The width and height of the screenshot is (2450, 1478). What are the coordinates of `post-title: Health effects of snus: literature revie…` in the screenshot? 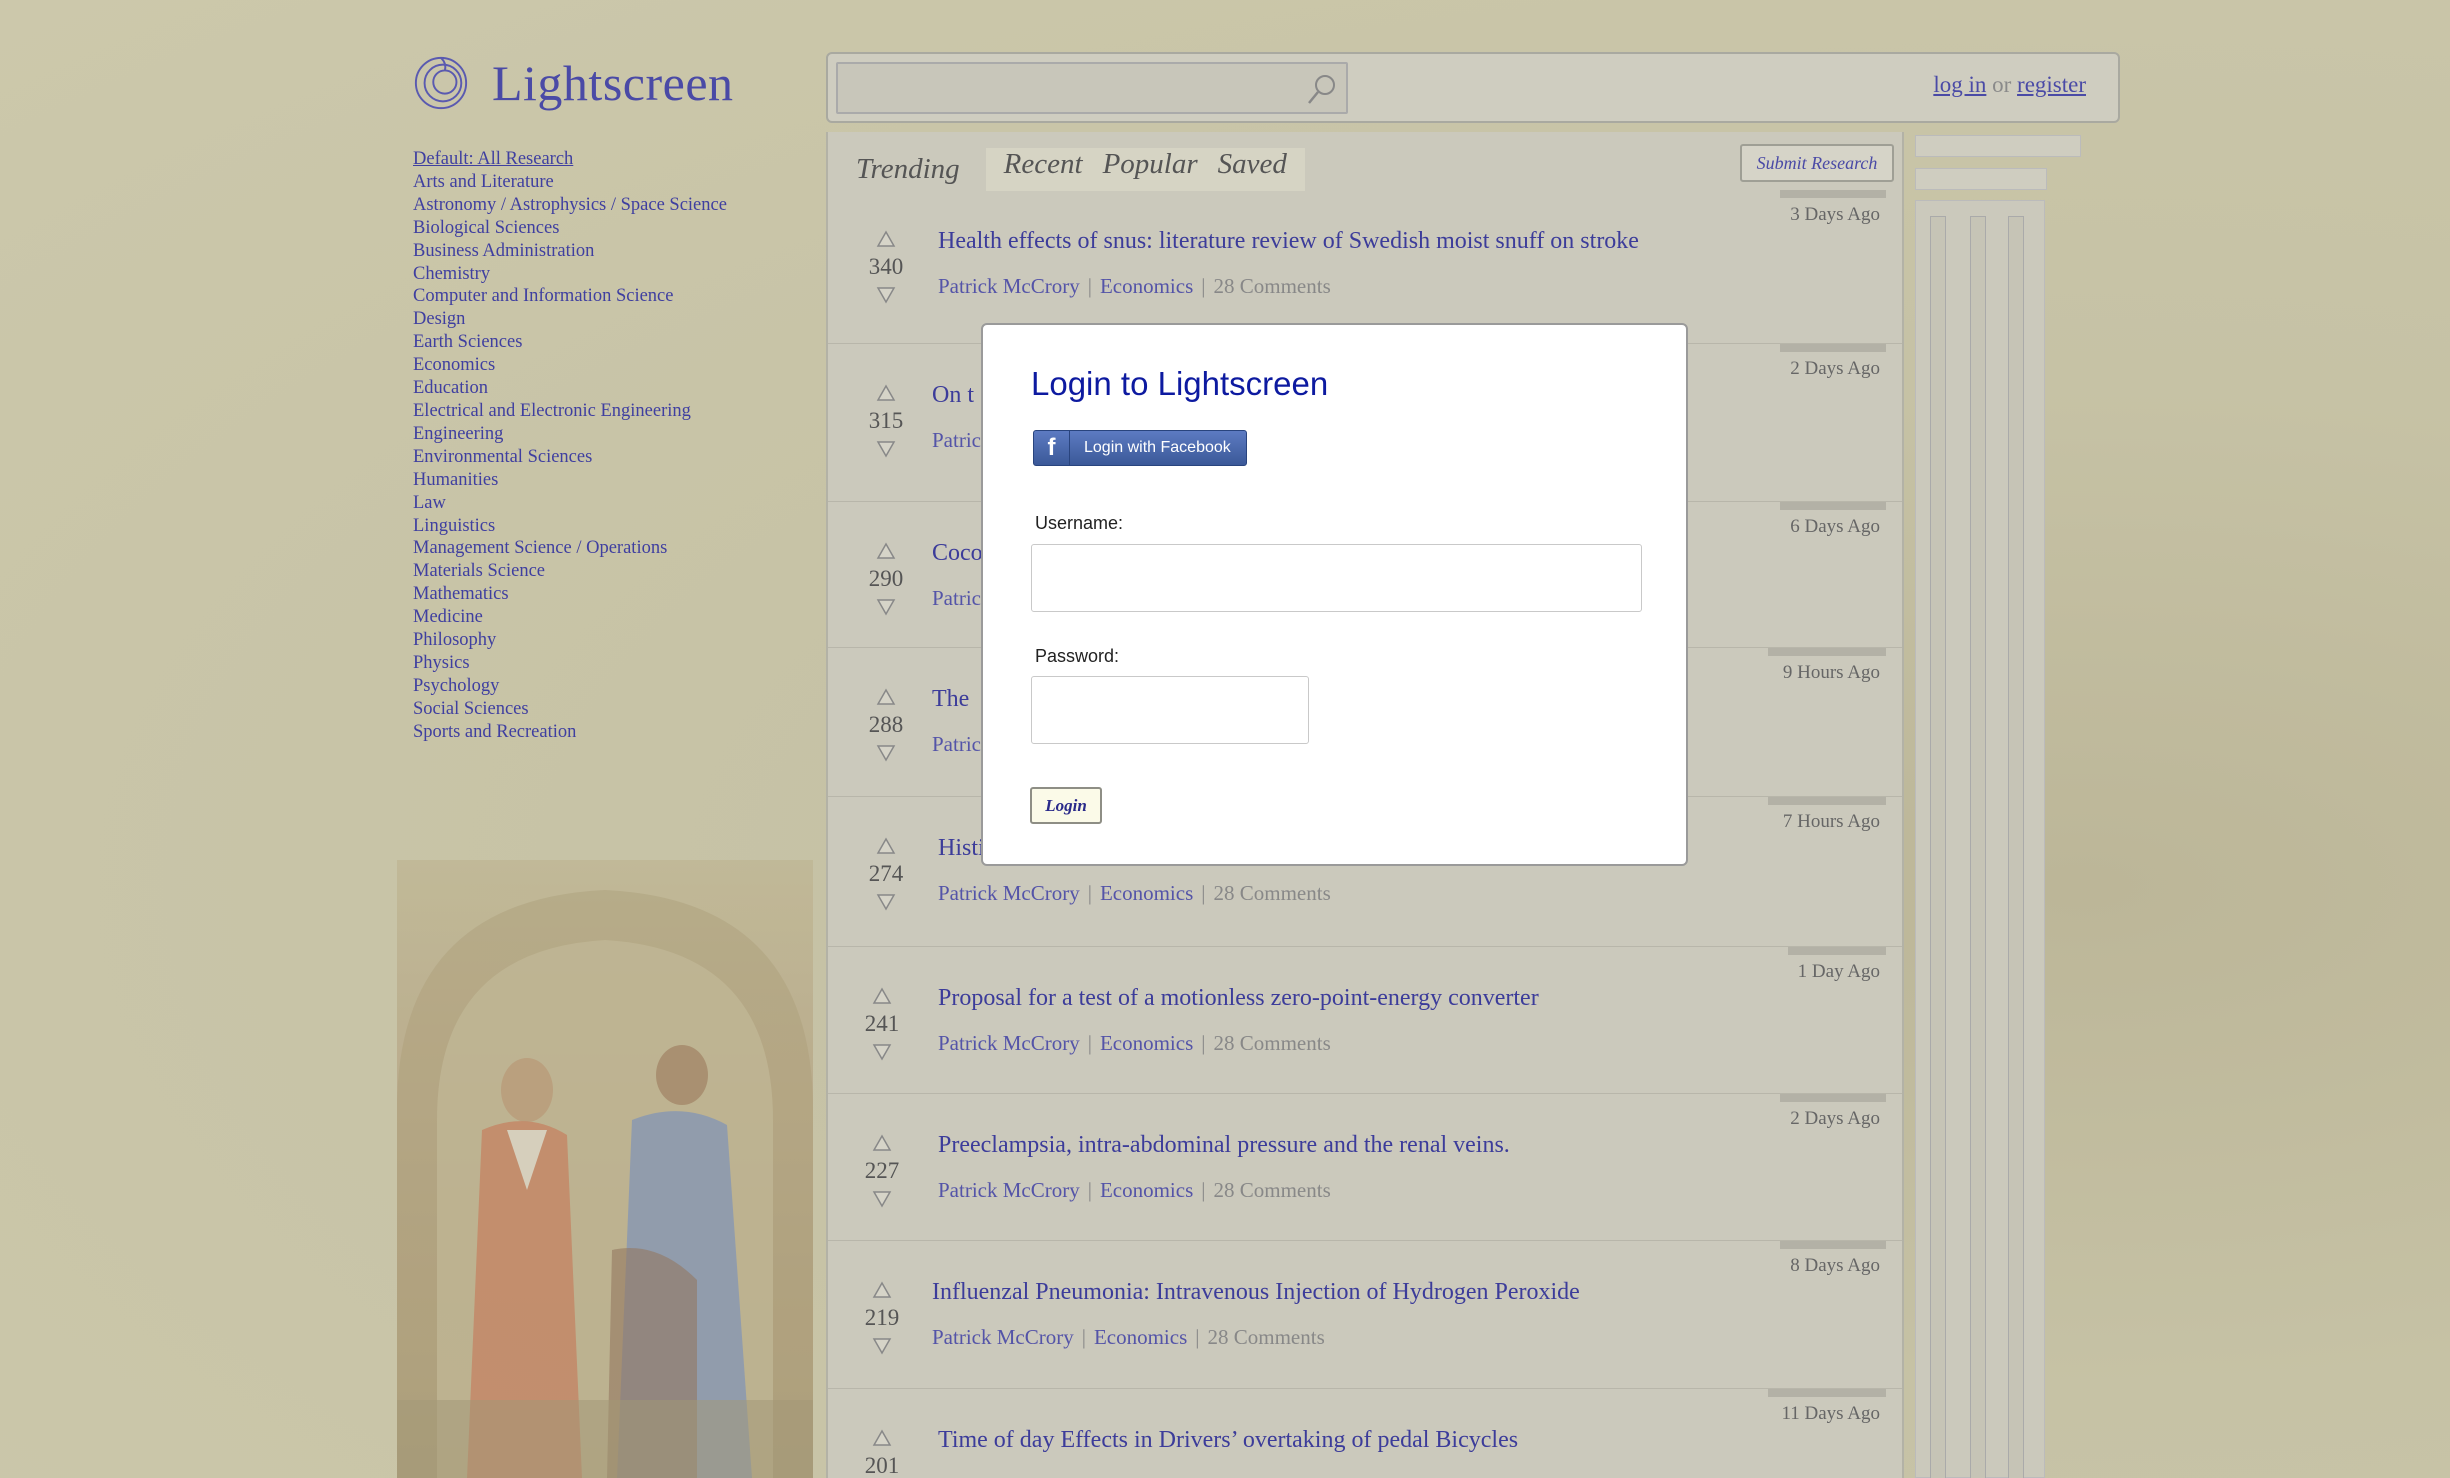 It's located at (1288, 241).